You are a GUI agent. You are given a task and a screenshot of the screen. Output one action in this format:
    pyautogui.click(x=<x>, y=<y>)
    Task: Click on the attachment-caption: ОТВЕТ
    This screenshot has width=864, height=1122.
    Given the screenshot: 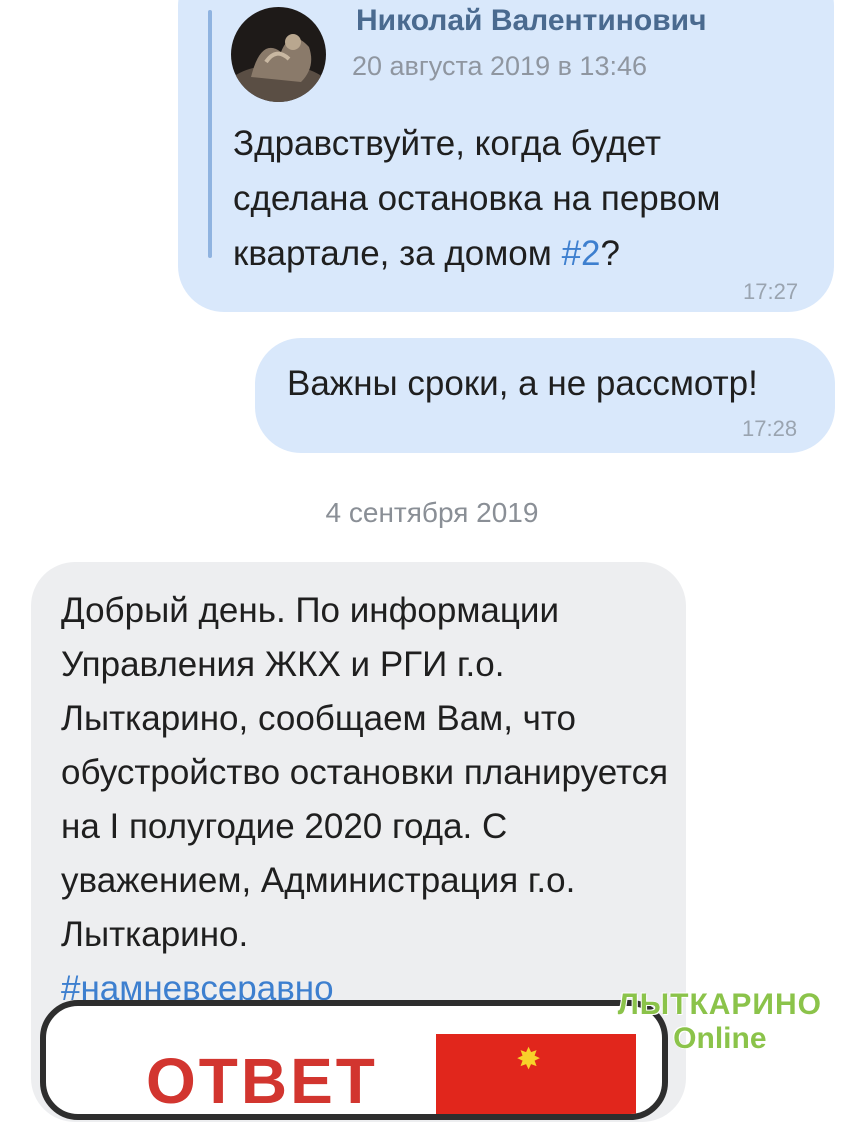 What is the action you would take?
    pyautogui.click(x=262, y=1081)
    